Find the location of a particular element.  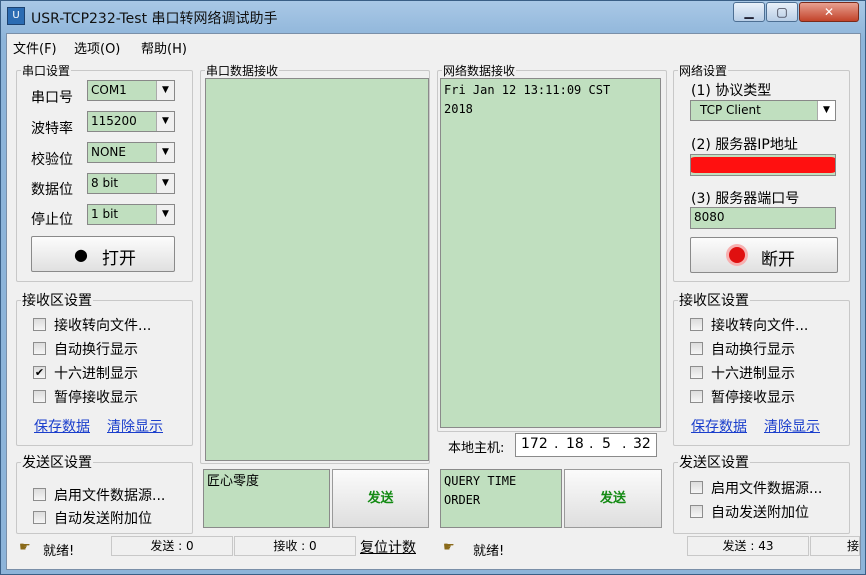

app-icon: U is located at coordinates (16, 16).